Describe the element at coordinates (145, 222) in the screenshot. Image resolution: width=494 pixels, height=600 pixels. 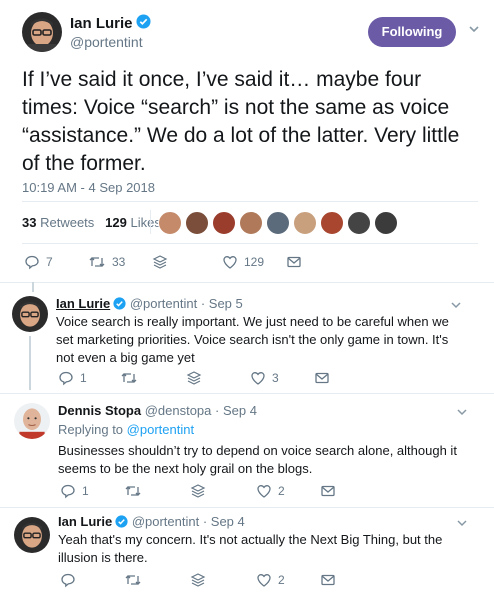
I see `likes-label: Likes` at that location.